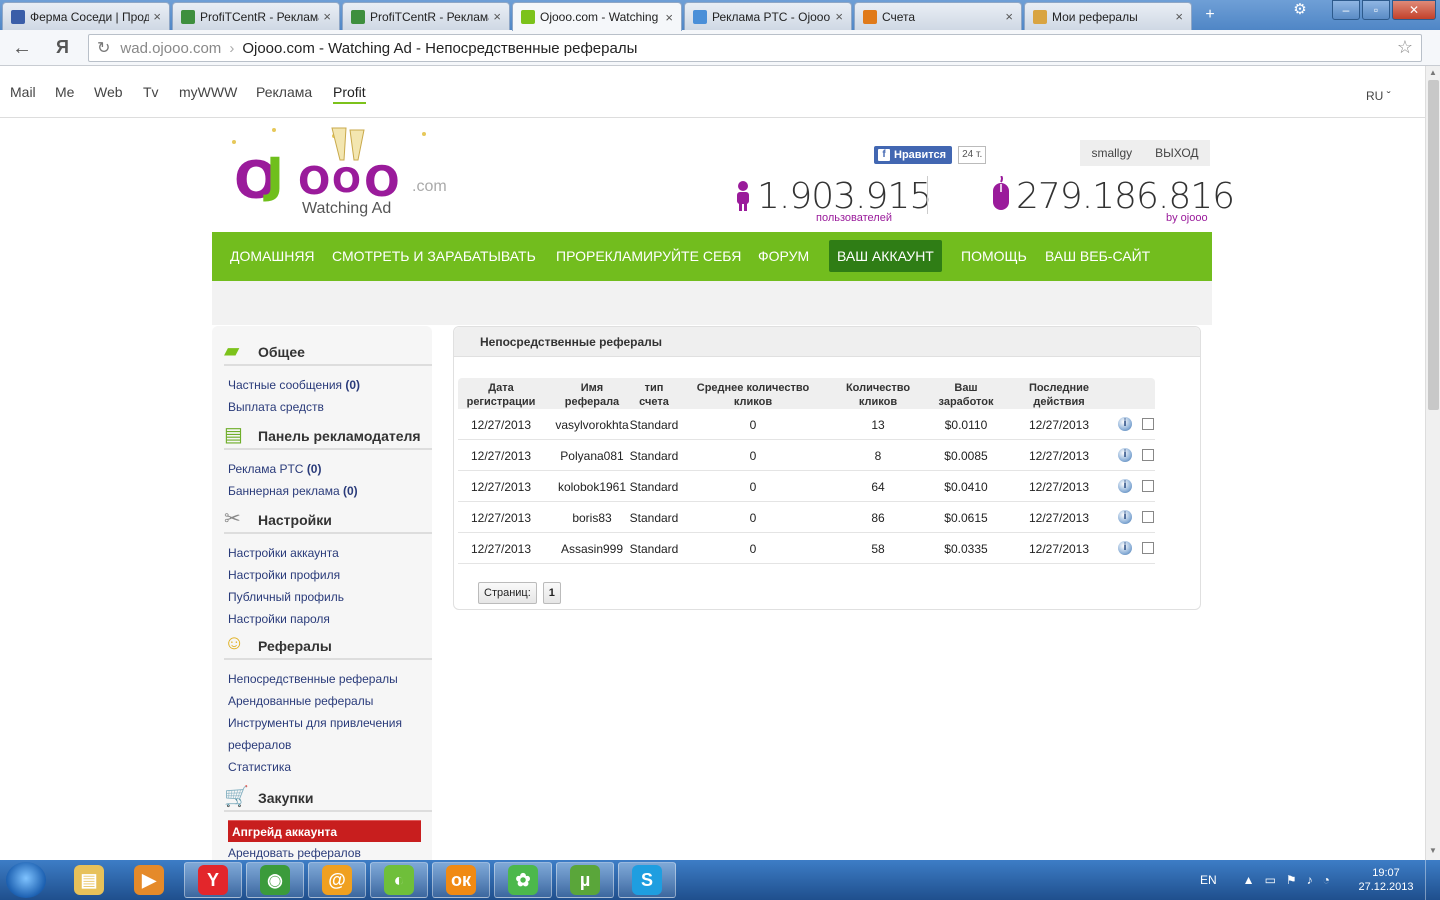 The image size is (1440, 900). I want to click on scroll-down-arrow-icon: ▼, so click(1433, 850).